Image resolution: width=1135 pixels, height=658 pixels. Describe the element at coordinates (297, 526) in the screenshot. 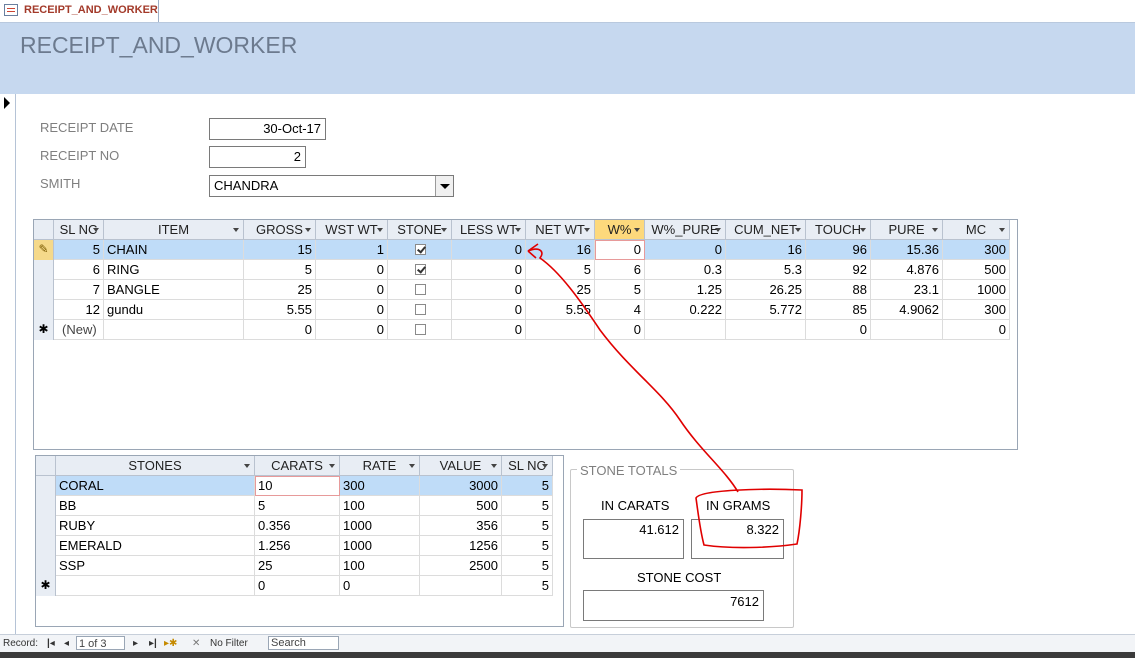

I see `cell-carats: 0.356` at that location.